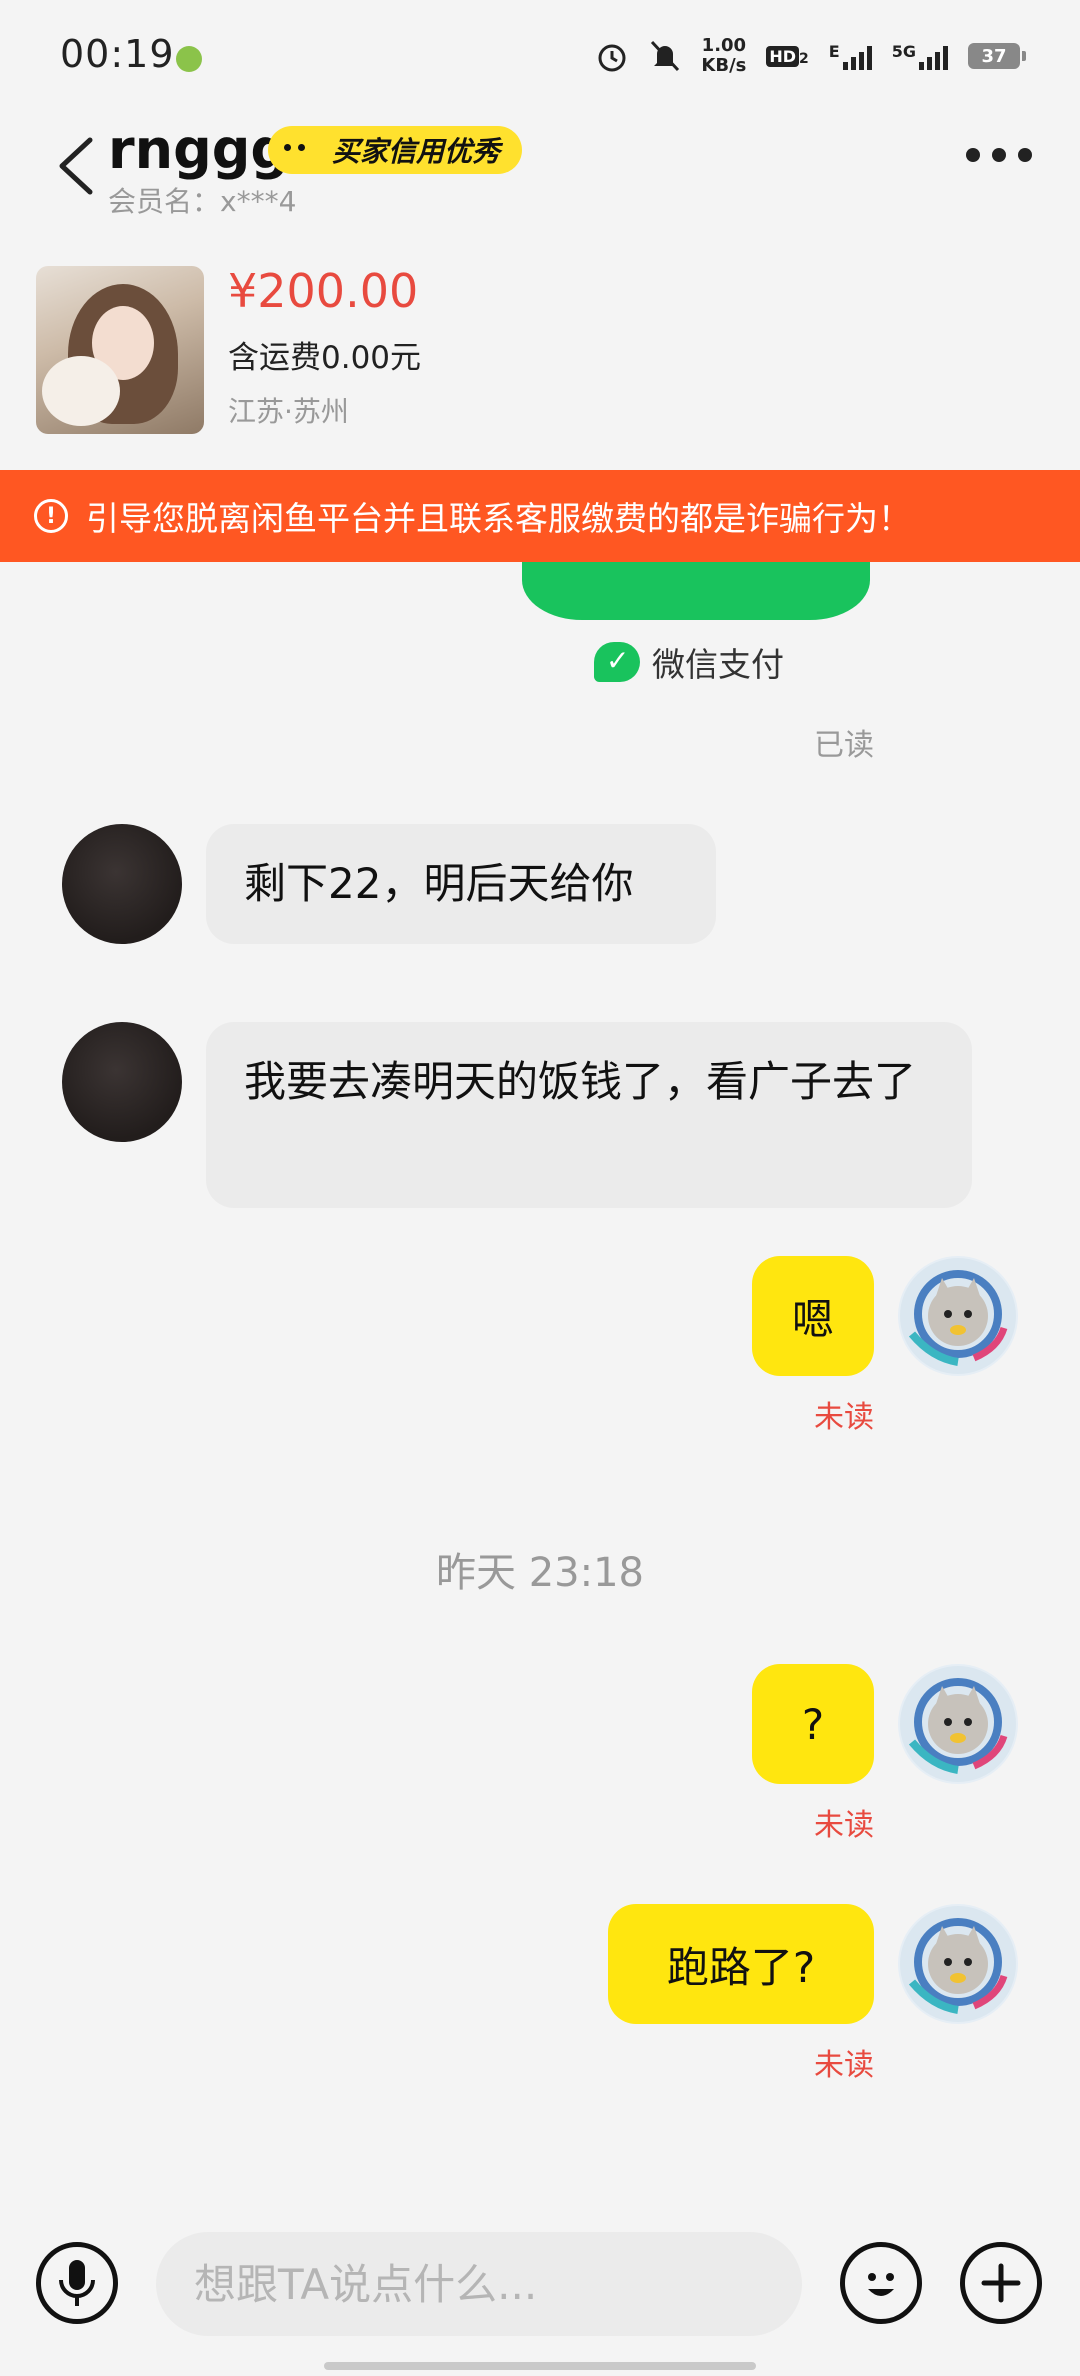  What do you see at coordinates (540, 2366) in the screenshot?
I see `home-indicator` at bounding box center [540, 2366].